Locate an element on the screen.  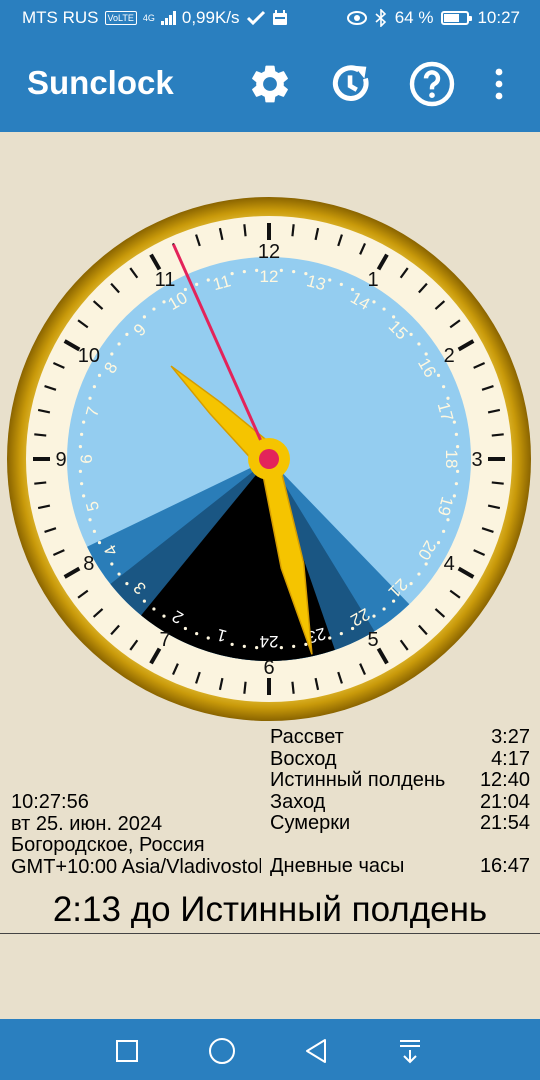
hour-number: 6 is located at coordinates (268, 668).